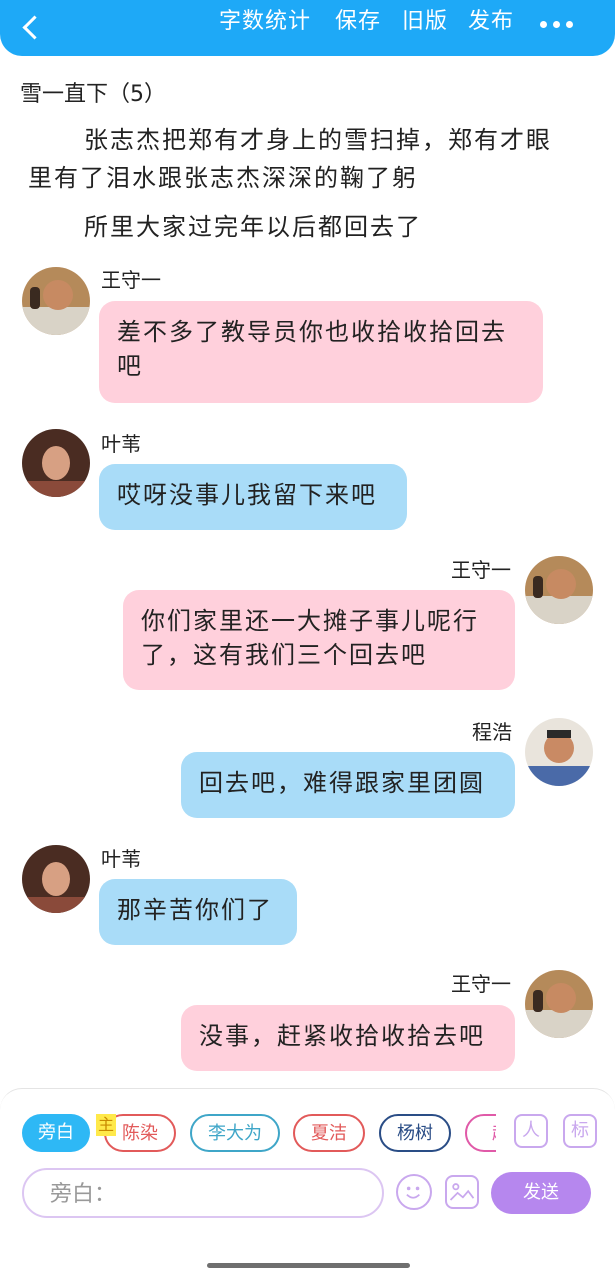  I want to click on message-bubble: 回去吧，难得跟家里团圆, so click(348, 785).